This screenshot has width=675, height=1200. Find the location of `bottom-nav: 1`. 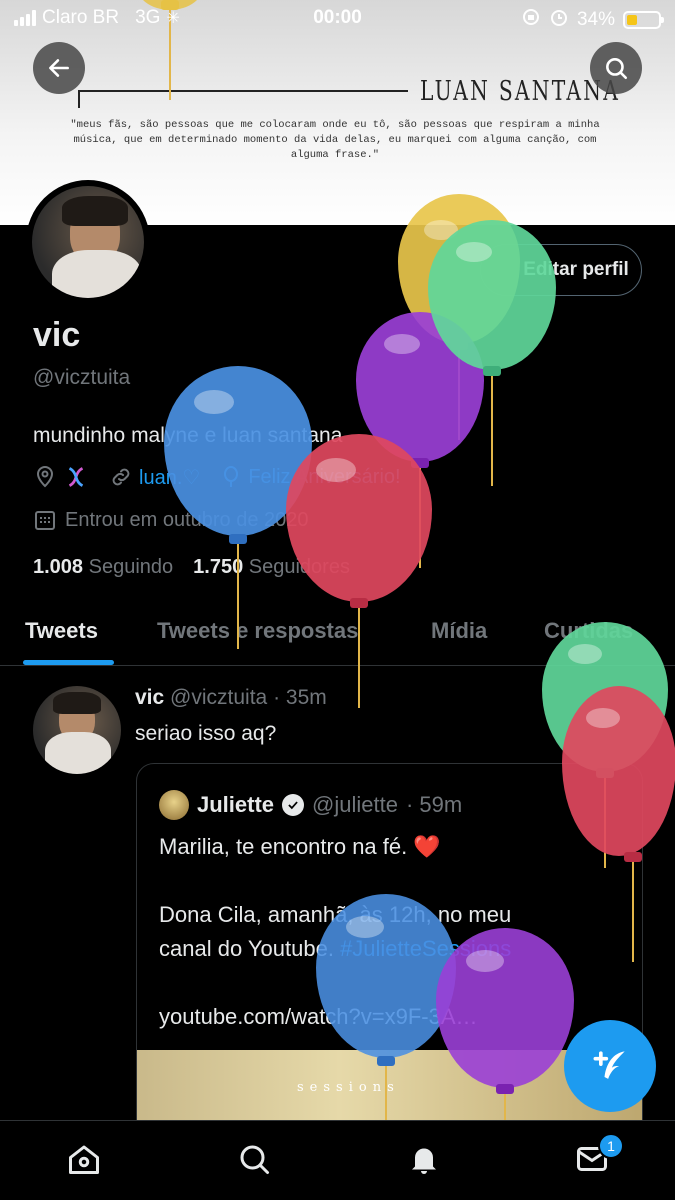

bottom-nav: 1 is located at coordinates (337, 1160).